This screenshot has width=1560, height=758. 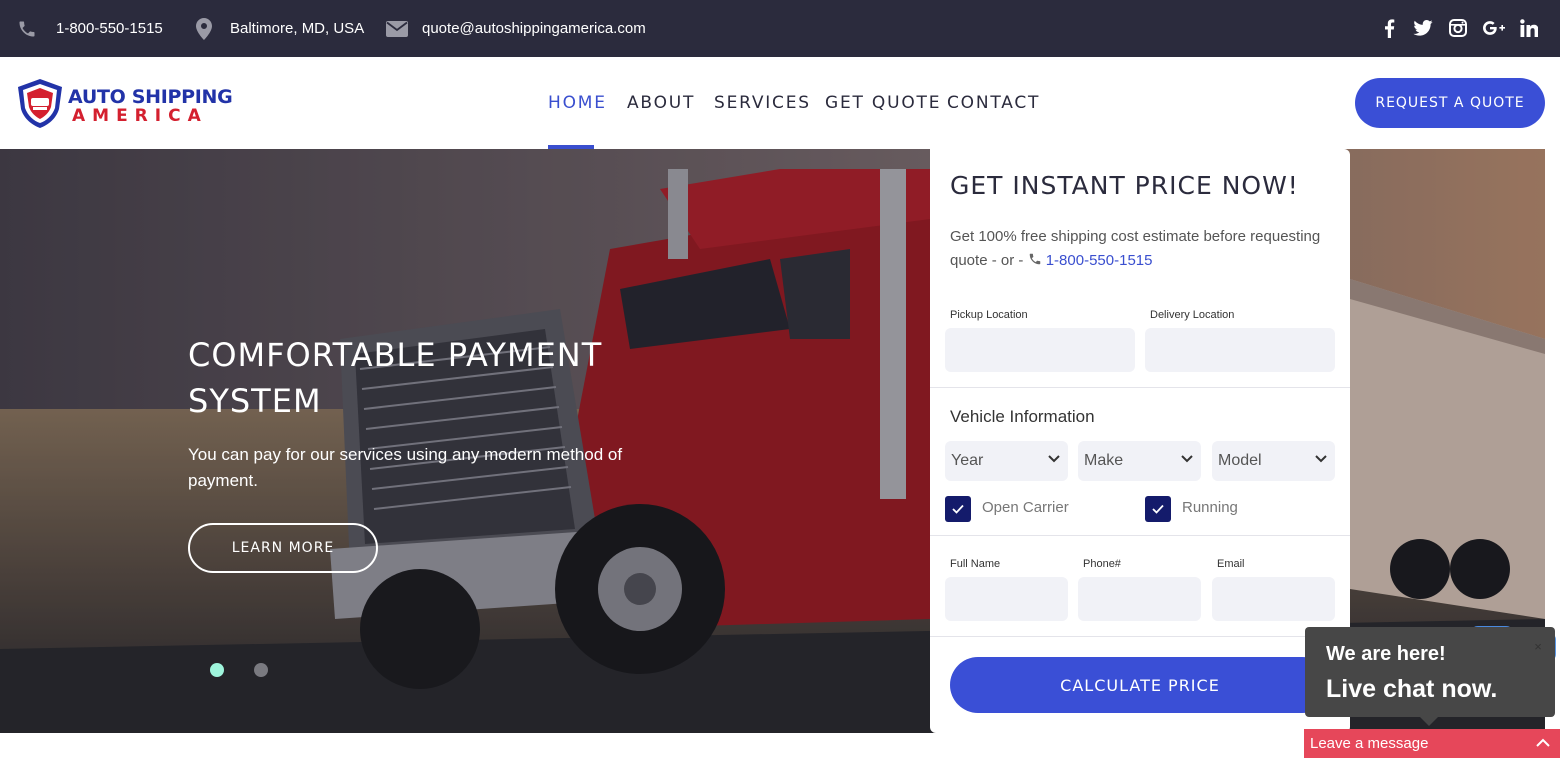 What do you see at coordinates (1022, 416) in the screenshot?
I see `vehicle-info-title: Vehicle Information` at bounding box center [1022, 416].